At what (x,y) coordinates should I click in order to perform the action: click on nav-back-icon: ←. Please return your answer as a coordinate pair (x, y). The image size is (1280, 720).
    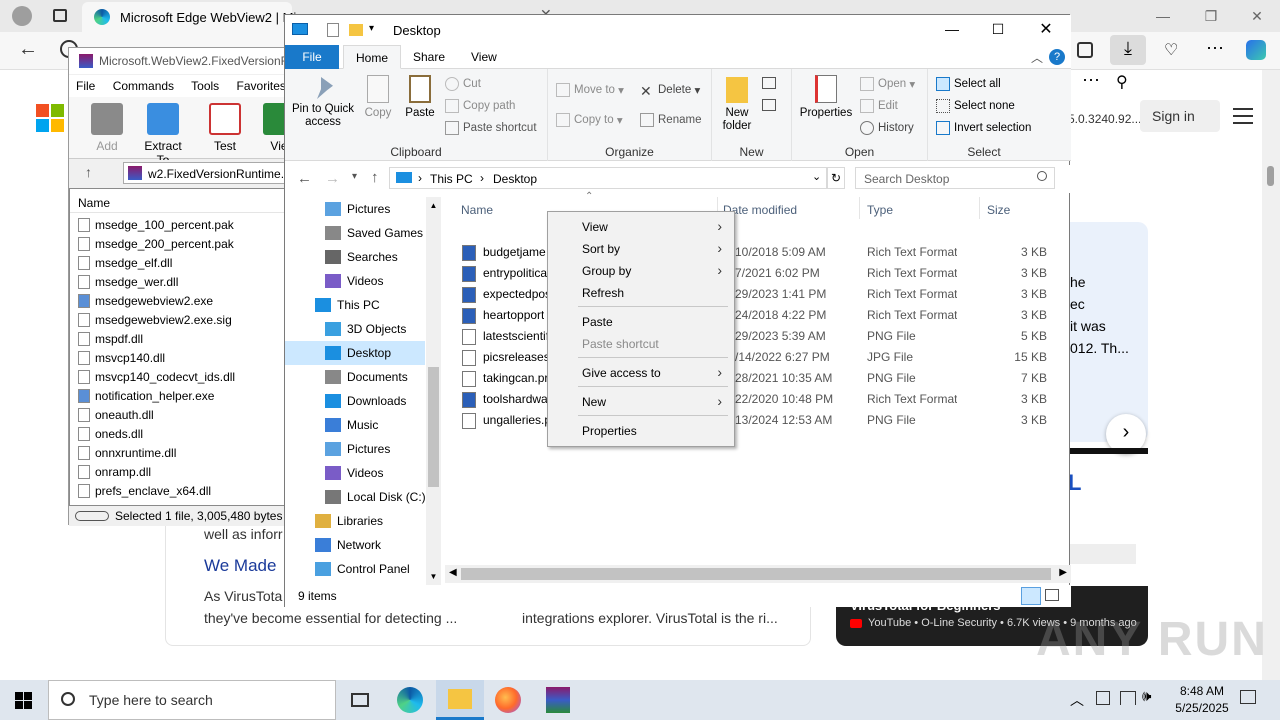
    Looking at the image, I should click on (304, 178).